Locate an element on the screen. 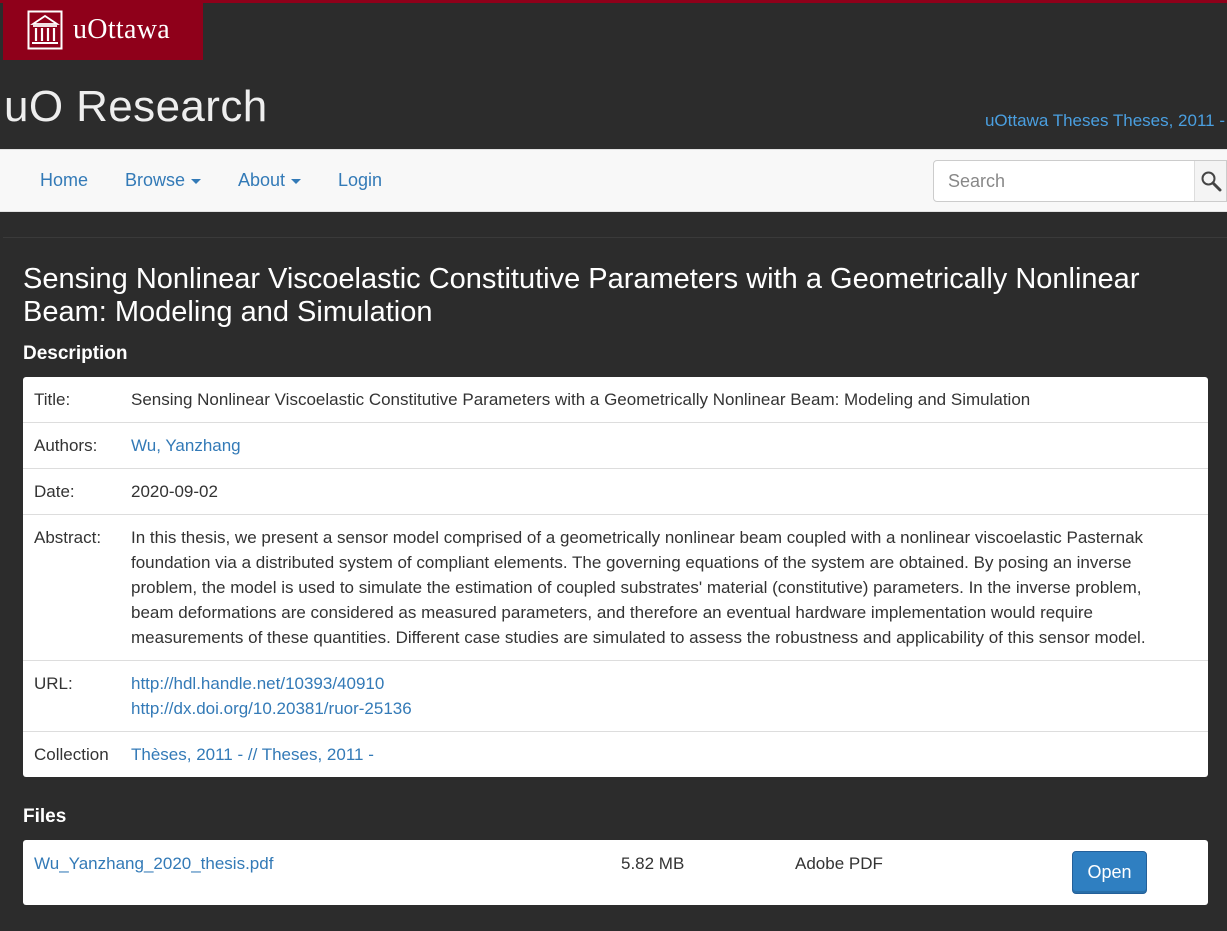  nav-about-label: About is located at coordinates (262, 180).